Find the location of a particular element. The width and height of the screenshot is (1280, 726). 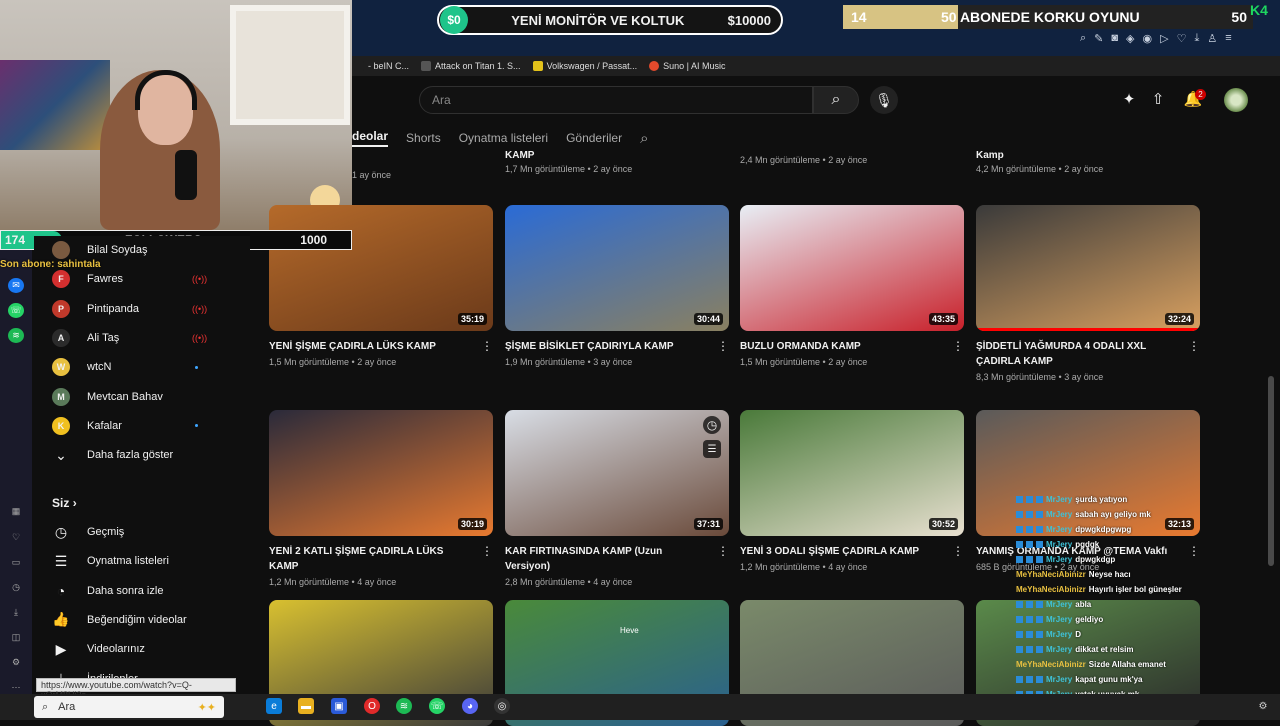

video-title: ŞİŞME BİSİKLET ÇADIRIYLA KAMP is located at coordinates (605, 346).